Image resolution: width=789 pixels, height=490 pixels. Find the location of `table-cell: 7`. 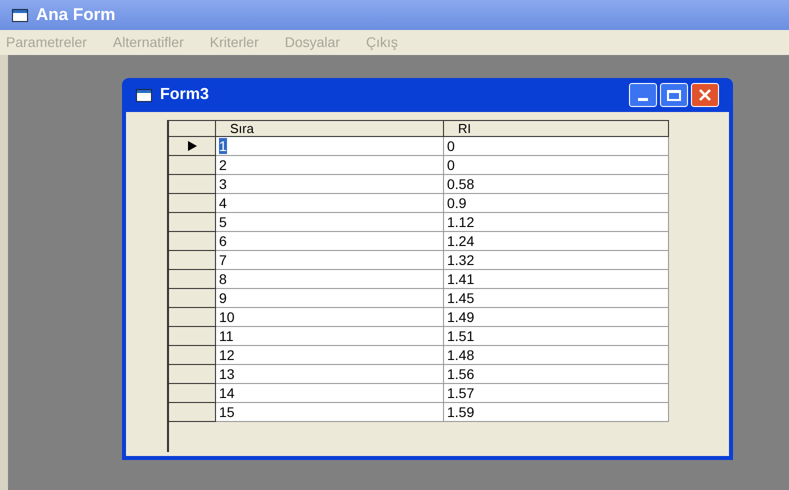

table-cell: 7 is located at coordinates (330, 260).